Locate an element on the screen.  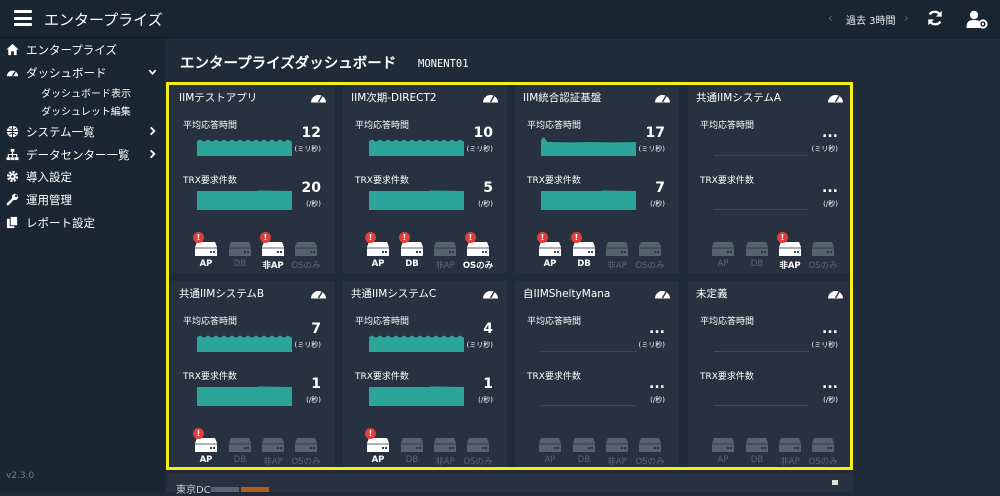
dashlet-title: IIM次期-DIRECT2 is located at coordinates (394, 97).